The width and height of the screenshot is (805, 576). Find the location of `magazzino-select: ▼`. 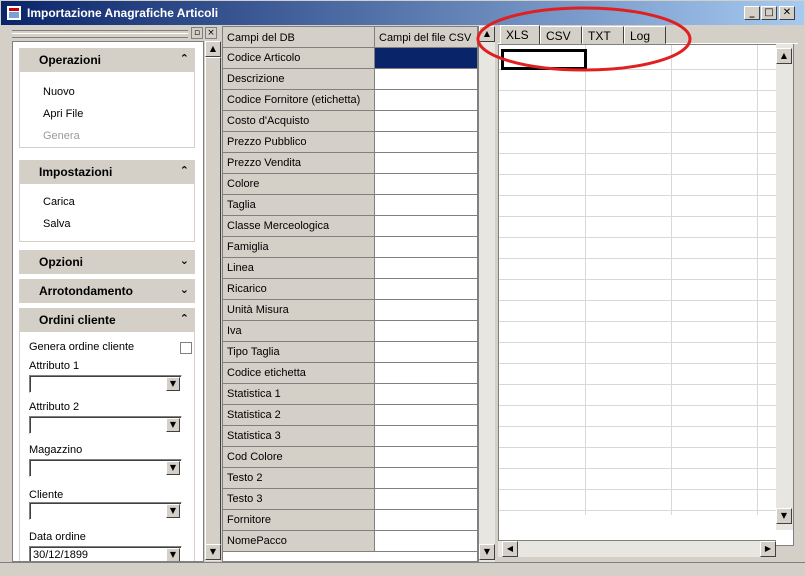

magazzino-select: ▼ is located at coordinates (105, 468).